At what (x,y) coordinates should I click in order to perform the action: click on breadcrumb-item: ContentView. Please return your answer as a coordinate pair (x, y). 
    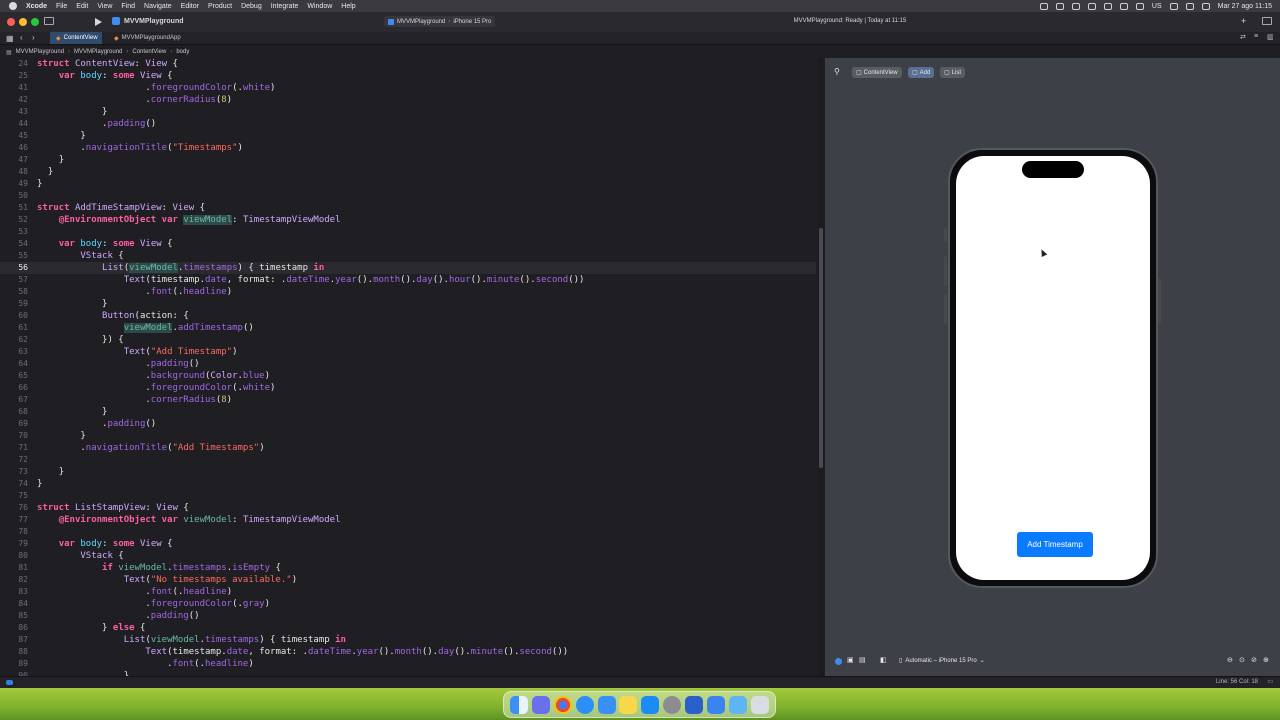
    Looking at the image, I should click on (149, 52).